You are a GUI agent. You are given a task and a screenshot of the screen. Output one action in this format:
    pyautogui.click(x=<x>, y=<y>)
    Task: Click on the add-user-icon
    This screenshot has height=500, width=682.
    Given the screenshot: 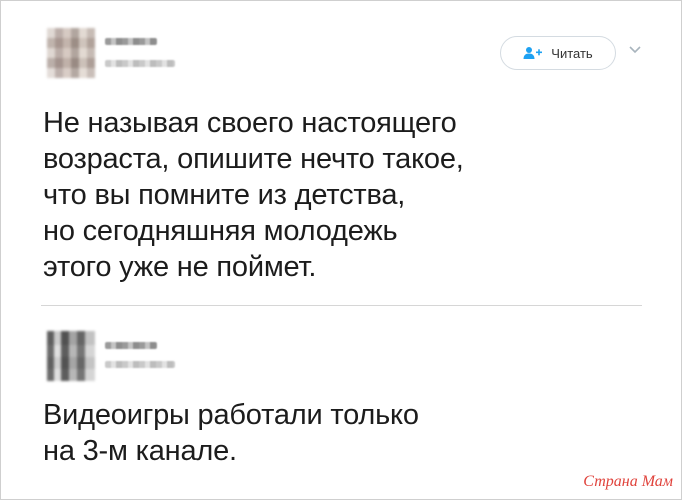 What is the action you would take?
    pyautogui.click(x=533, y=53)
    